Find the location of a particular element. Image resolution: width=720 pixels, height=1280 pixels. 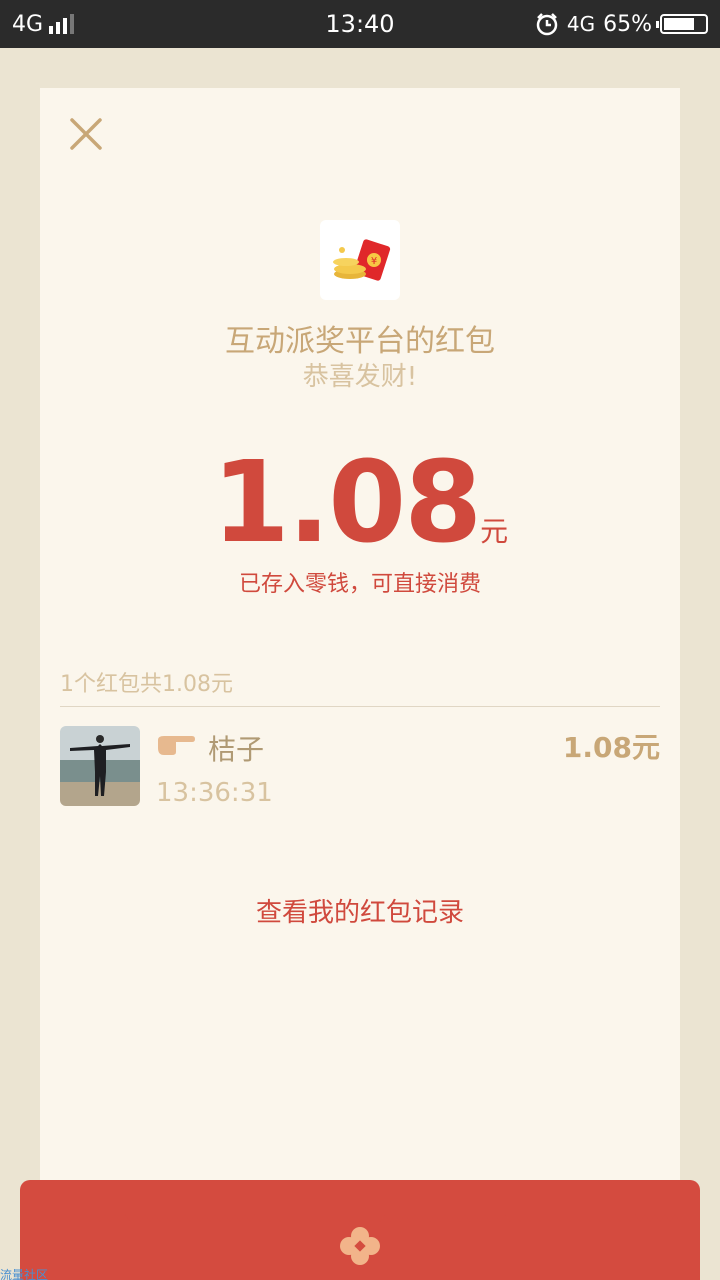

received-amount: 1.08元 is located at coordinates (360, 503).